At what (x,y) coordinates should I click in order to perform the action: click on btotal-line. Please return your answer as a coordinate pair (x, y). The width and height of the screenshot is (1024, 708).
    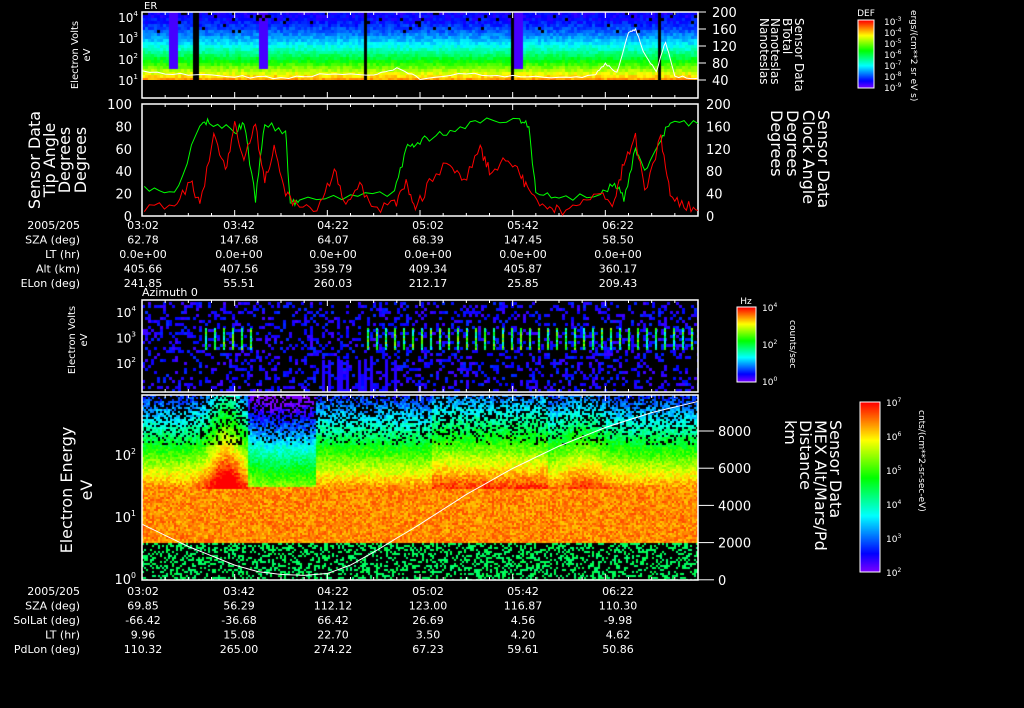
    Looking at the image, I should click on (420, 54).